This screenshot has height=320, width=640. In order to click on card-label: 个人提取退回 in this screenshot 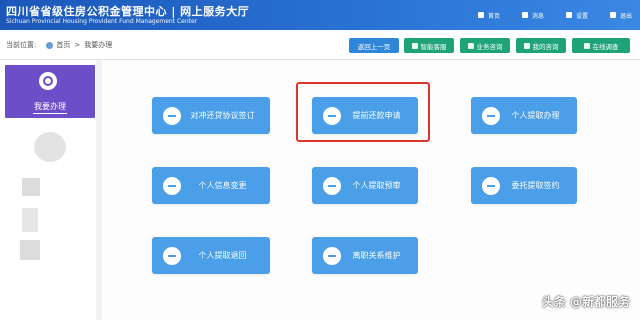, I will do `click(222, 255)`.